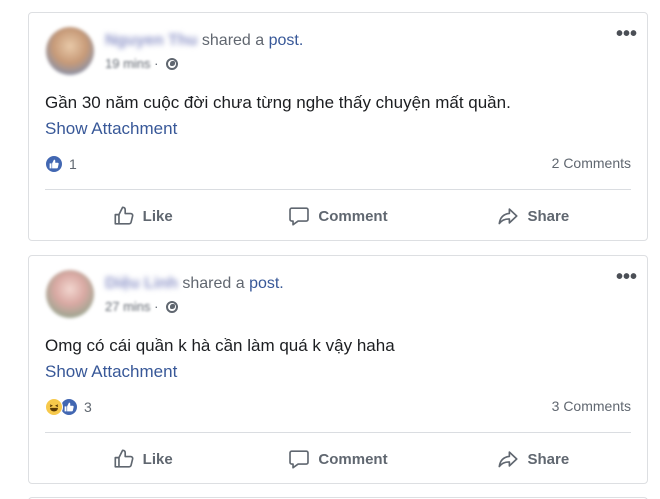 The image size is (660, 499). I want to click on post-stats: 1 2 Comments, so click(338, 165).